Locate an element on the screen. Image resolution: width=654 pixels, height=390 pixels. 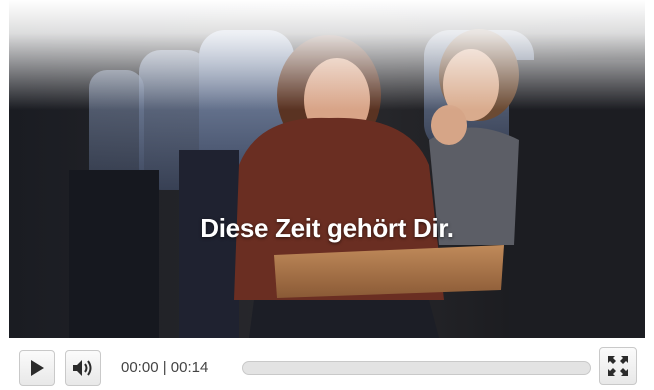
progress-bar is located at coordinates (416, 368).